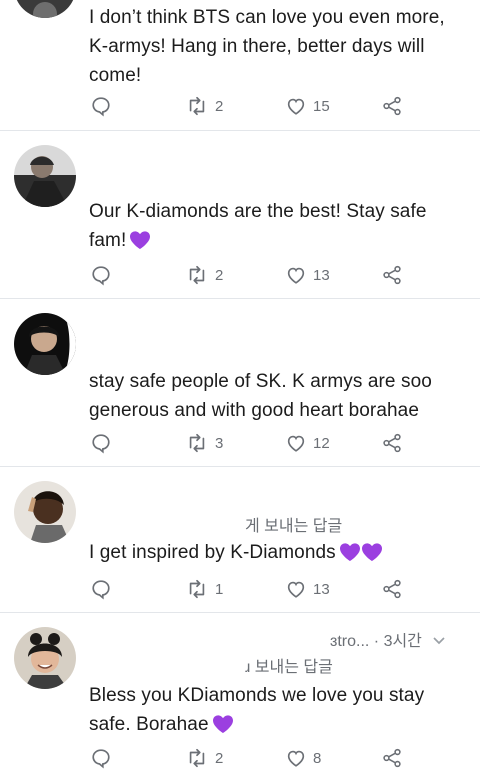 This screenshot has height=771, width=480. Describe the element at coordinates (240, 275) in the screenshot. I see `tweet-actions: 2 13` at that location.